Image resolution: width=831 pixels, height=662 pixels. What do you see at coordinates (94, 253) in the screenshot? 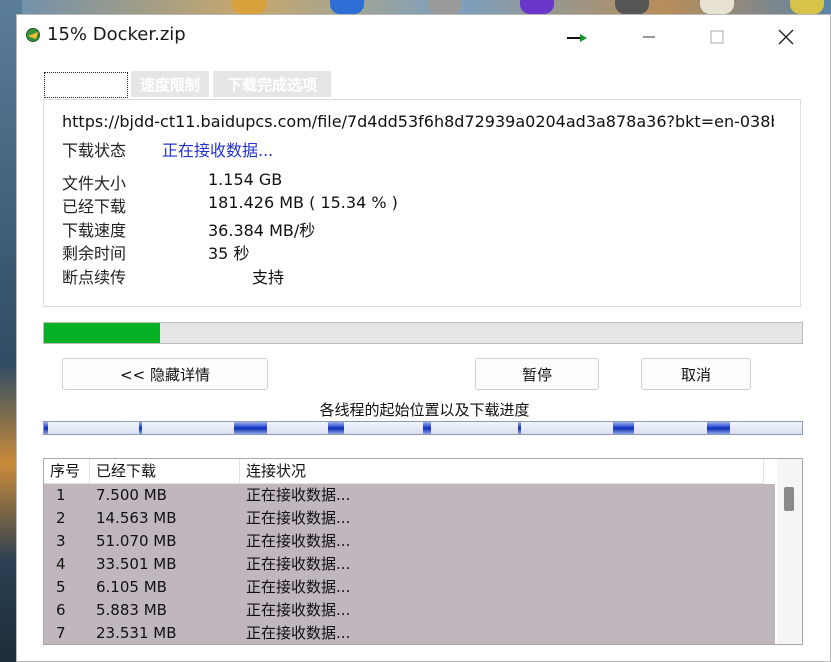
I see `remaining-time-label: 剩余时间` at bounding box center [94, 253].